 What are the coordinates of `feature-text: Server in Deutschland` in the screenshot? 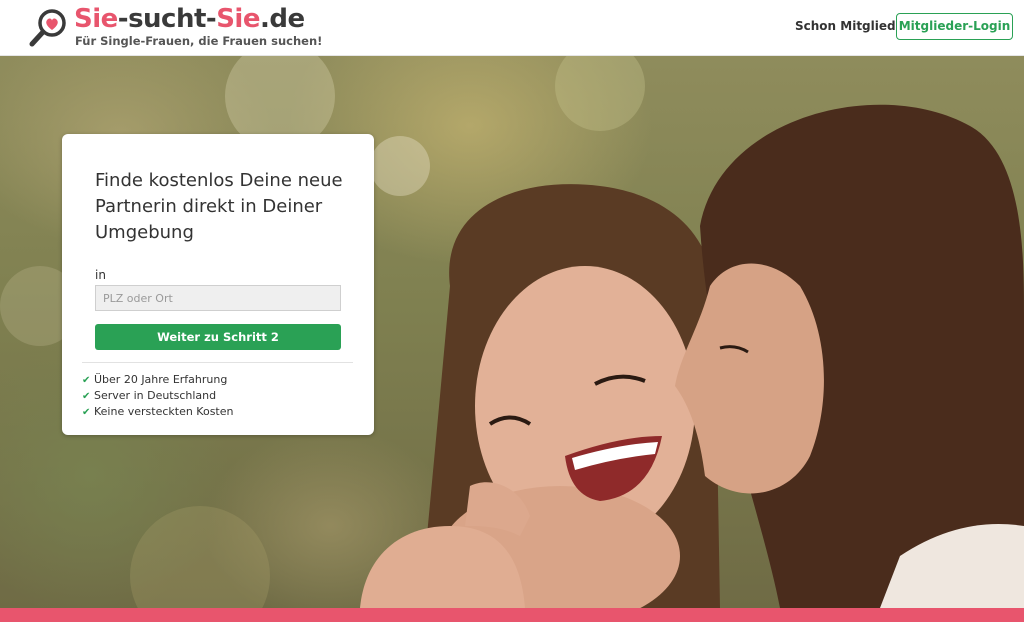 It's located at (155, 395).